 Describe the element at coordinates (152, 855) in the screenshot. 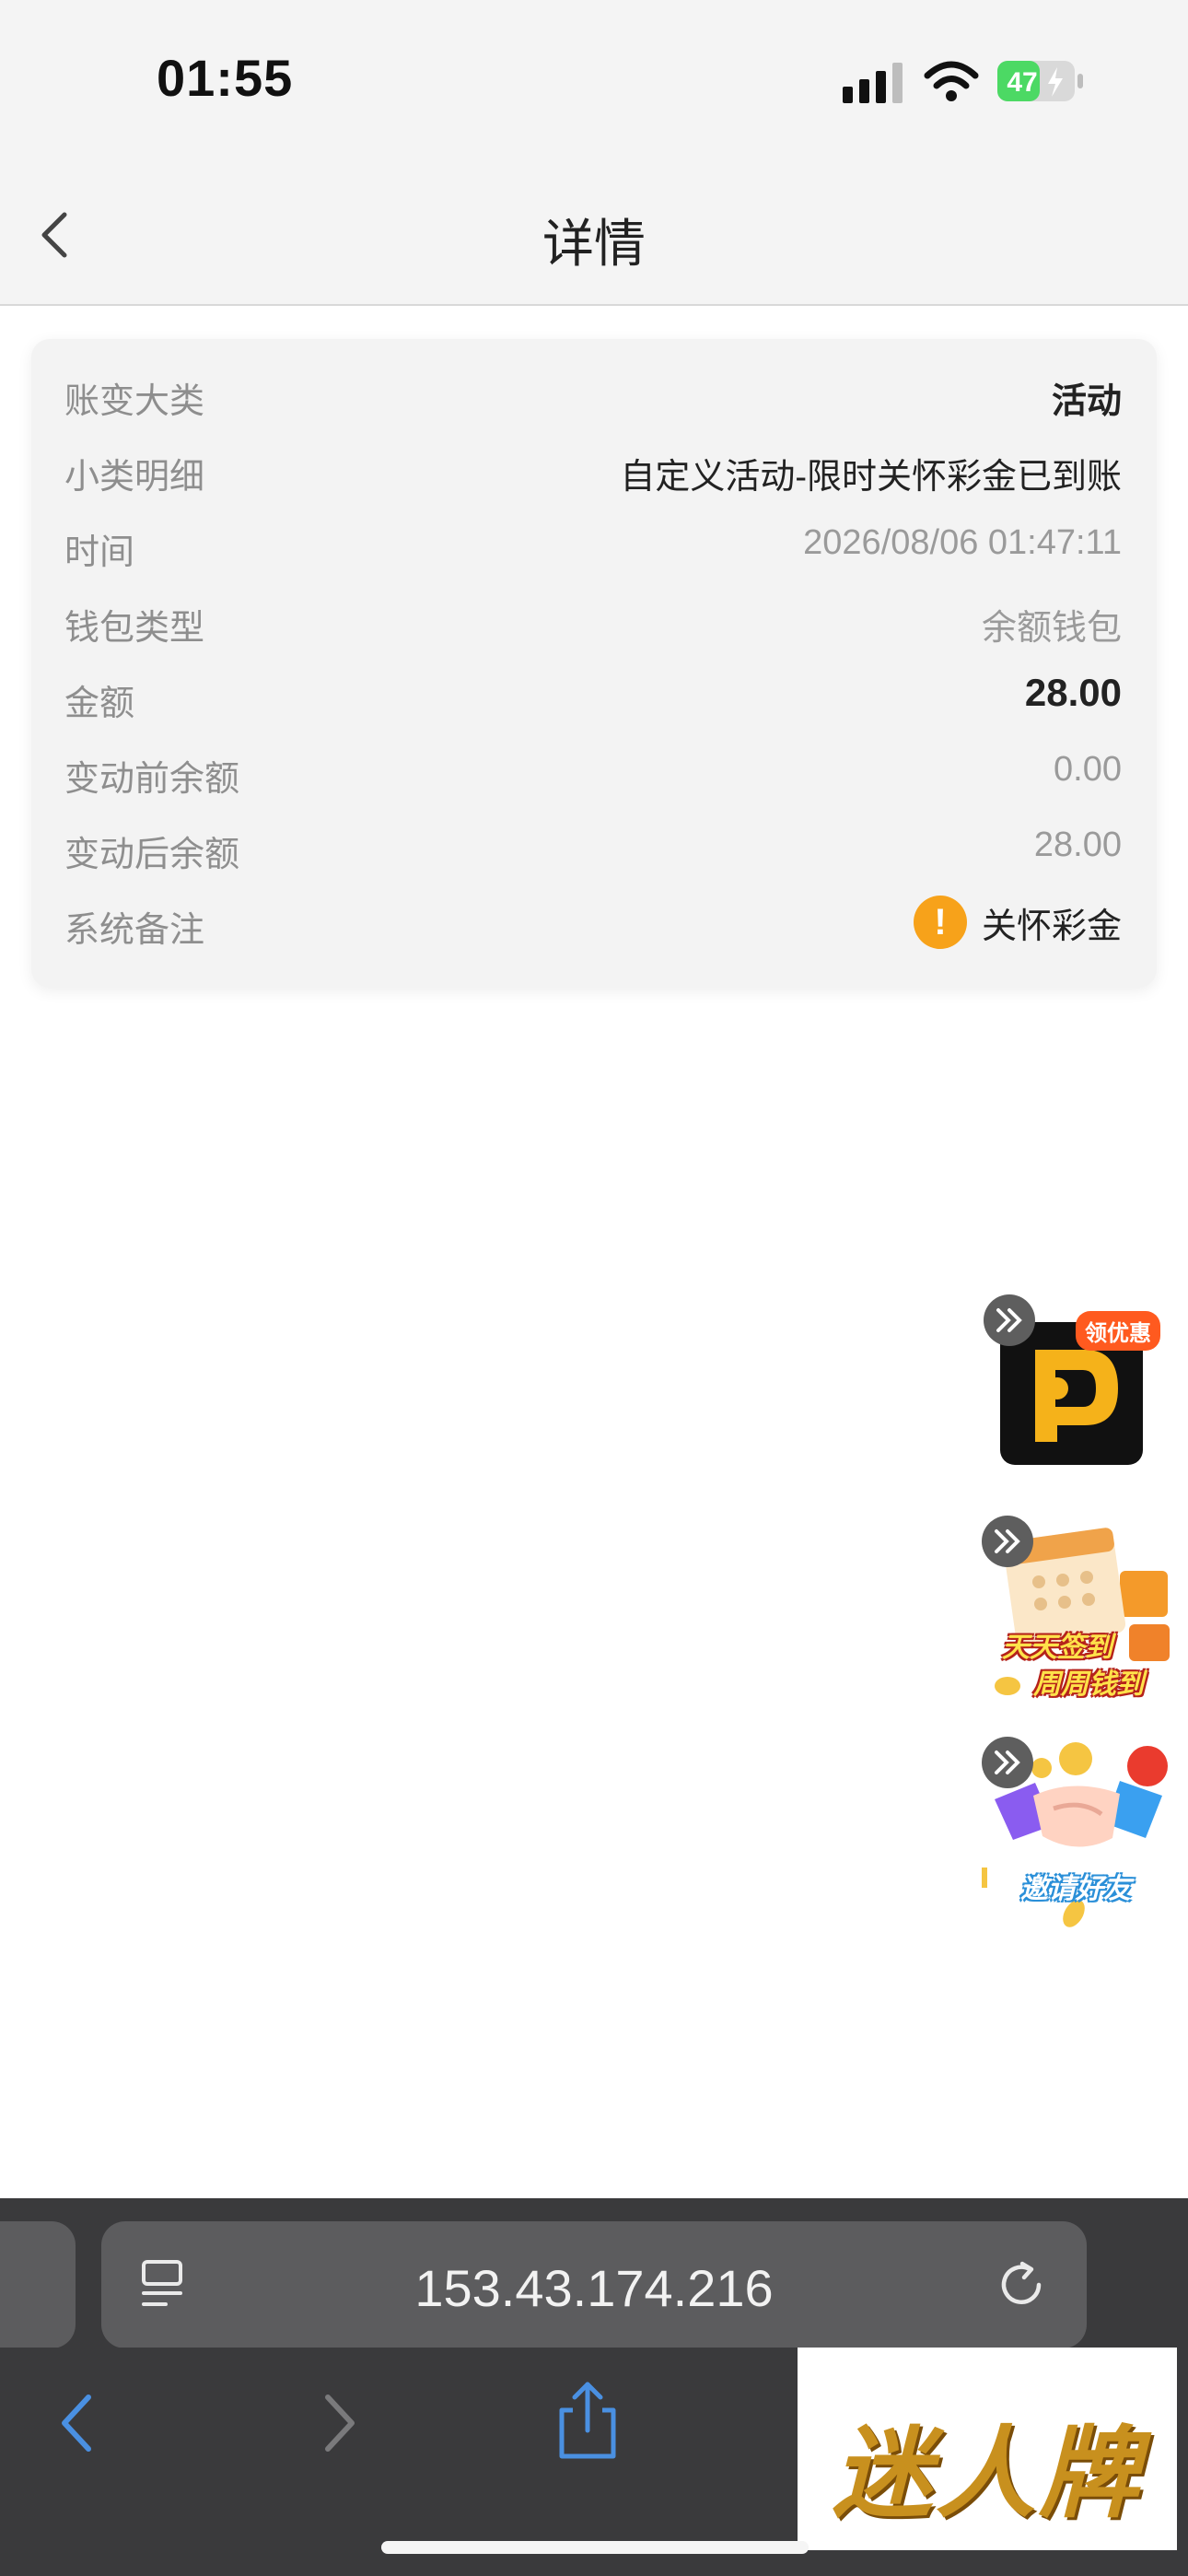

I see `detail-label: 变动后余额` at that location.